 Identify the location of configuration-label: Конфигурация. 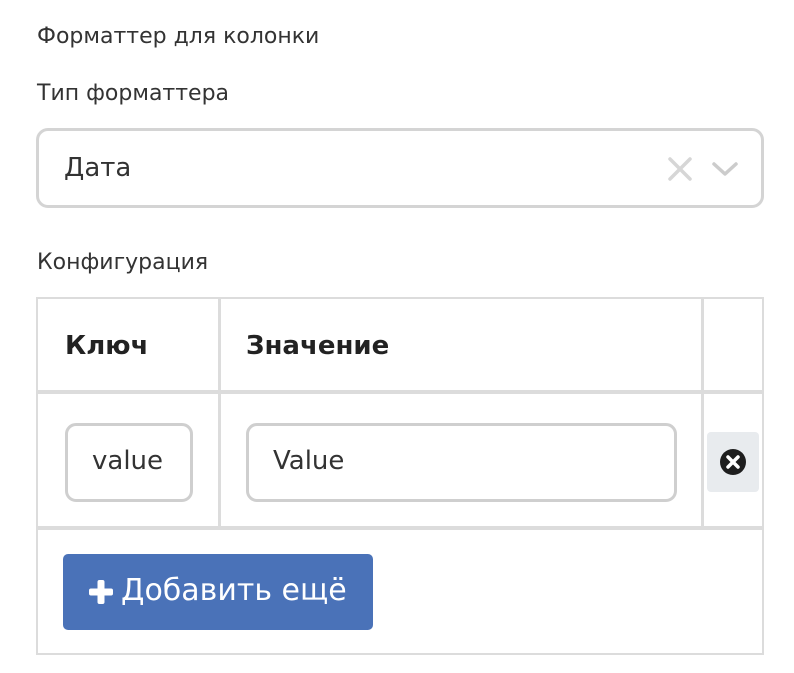
(123, 262).